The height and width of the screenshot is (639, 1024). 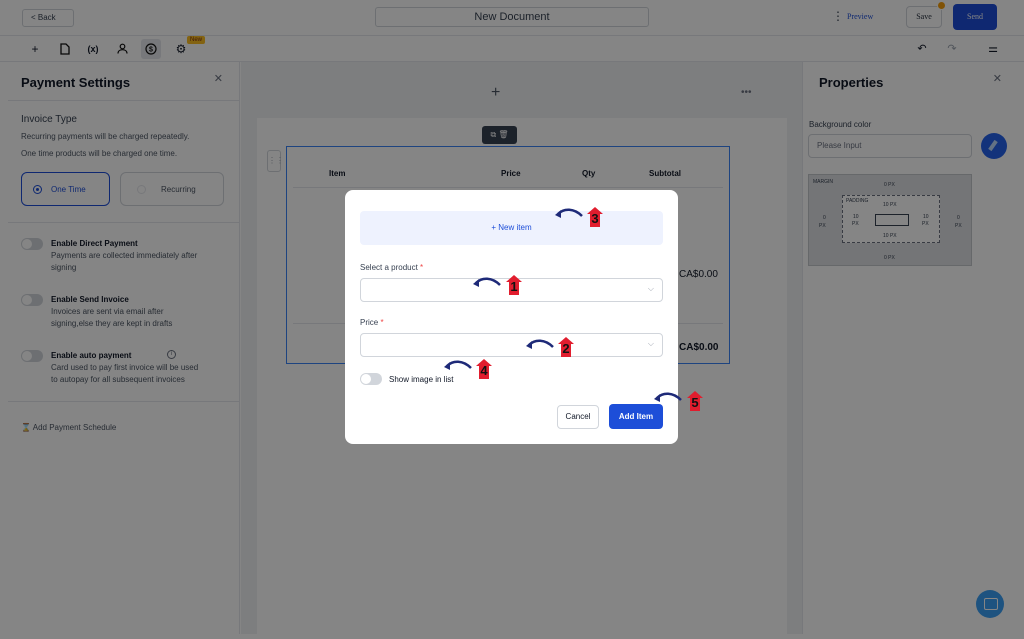 What do you see at coordinates (484, 369) in the screenshot?
I see `annotation-marker-4: 4` at bounding box center [484, 369].